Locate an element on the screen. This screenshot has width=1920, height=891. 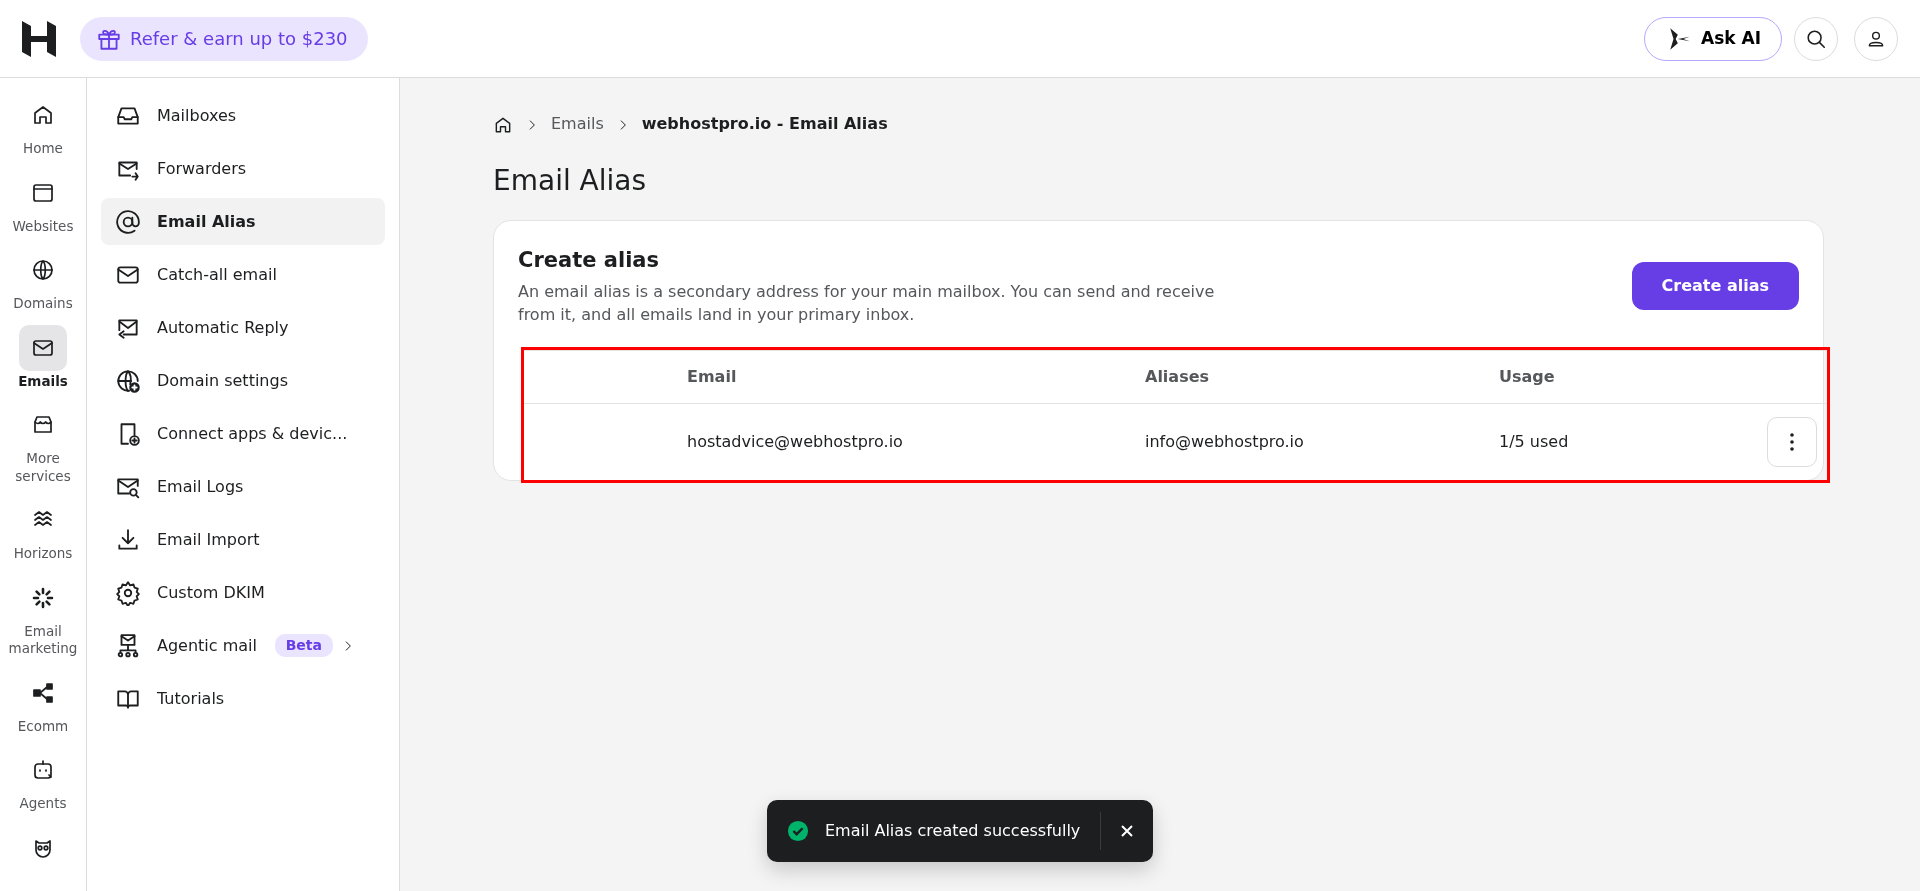
rail-nav-item: Domains is located at coordinates (43, 280).